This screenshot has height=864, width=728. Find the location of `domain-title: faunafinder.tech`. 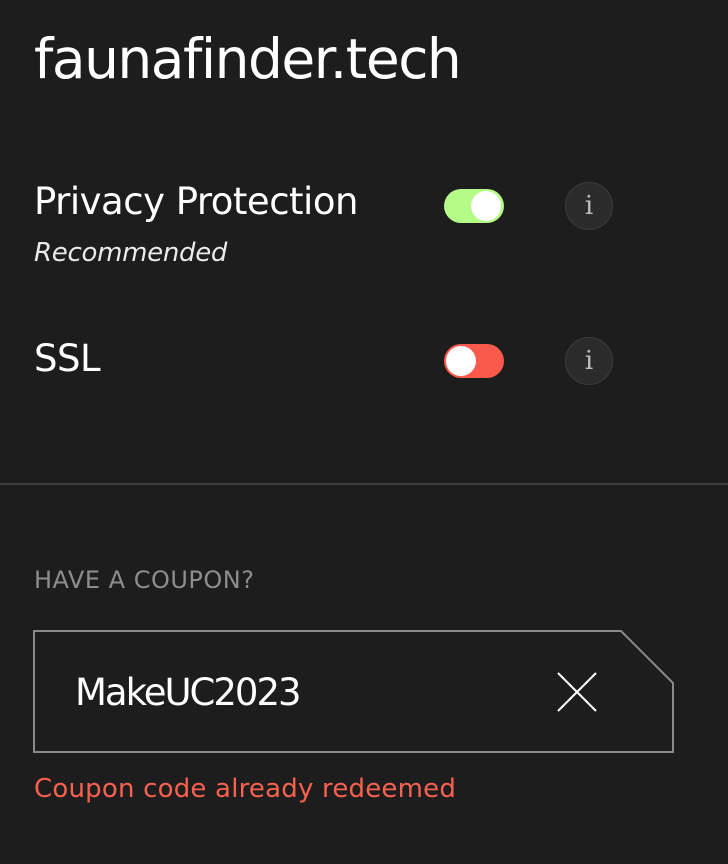

domain-title: faunafinder.tech is located at coordinates (248, 59).